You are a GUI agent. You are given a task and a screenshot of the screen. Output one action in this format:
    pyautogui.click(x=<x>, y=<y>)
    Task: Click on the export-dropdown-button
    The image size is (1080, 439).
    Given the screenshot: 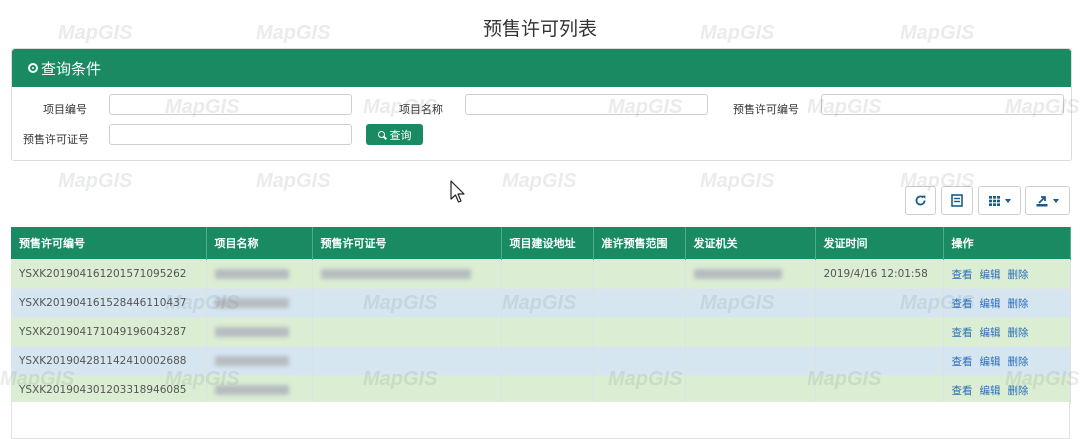 What is the action you would take?
    pyautogui.click(x=1047, y=200)
    